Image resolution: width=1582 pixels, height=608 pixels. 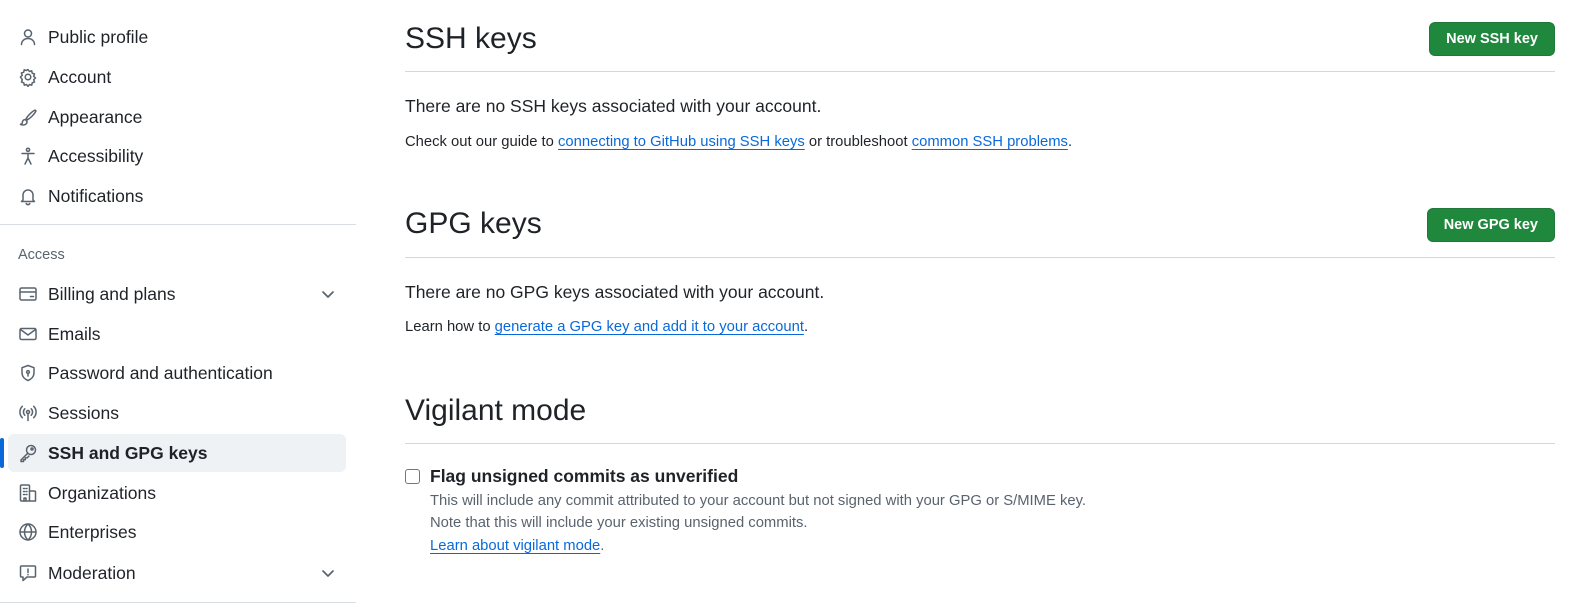 What do you see at coordinates (74, 333) in the screenshot?
I see `sidebar-item-label: Emails` at bounding box center [74, 333].